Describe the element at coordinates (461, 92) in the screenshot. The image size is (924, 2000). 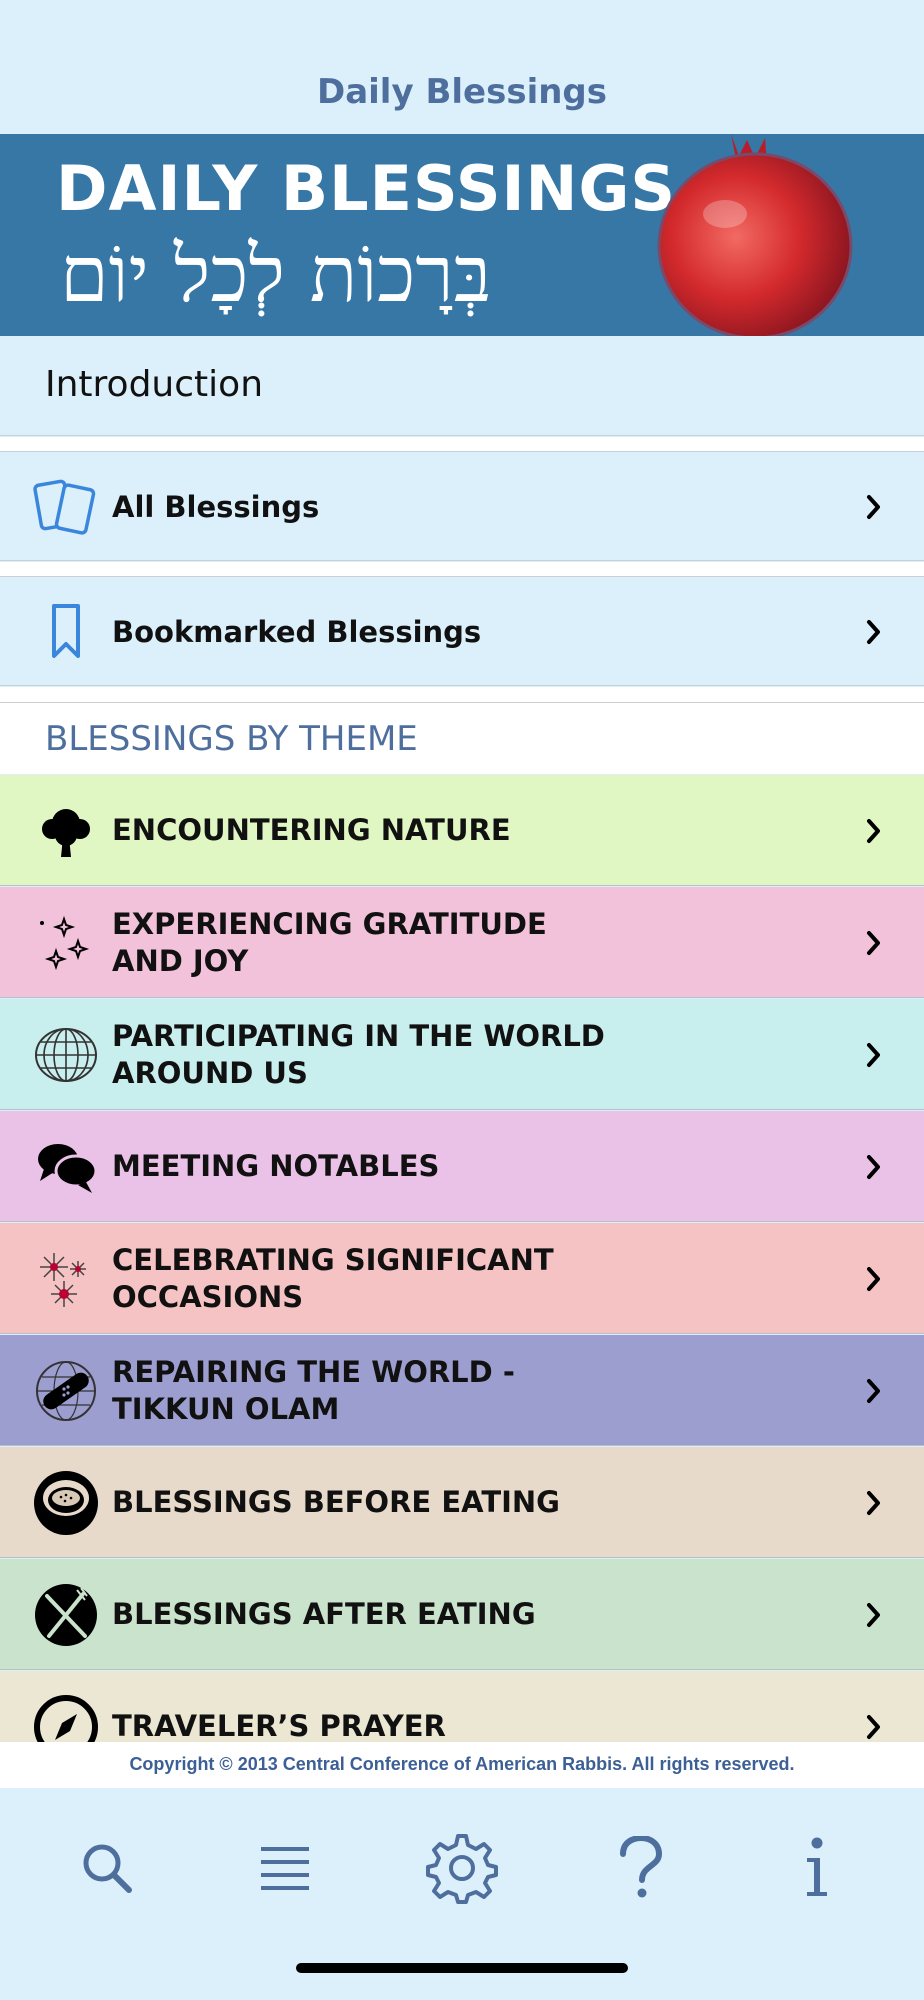
I see `page-title: Daily Blessings` at that location.